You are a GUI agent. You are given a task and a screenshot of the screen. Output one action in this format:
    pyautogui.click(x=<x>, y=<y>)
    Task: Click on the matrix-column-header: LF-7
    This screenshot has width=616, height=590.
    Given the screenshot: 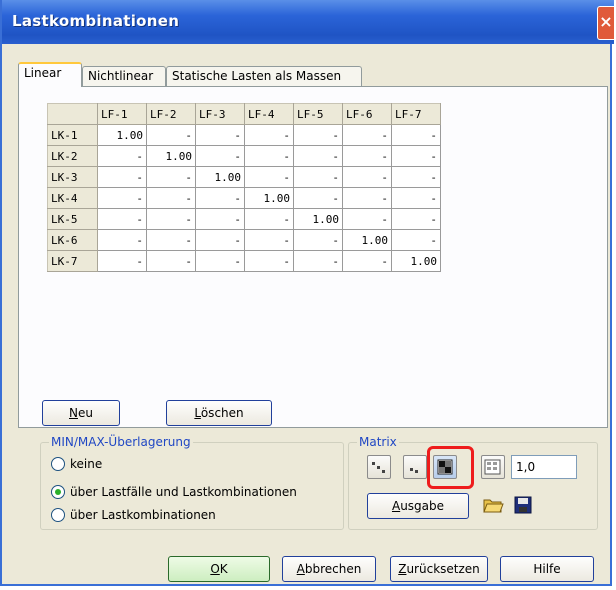 What is the action you would take?
    pyautogui.click(x=416, y=114)
    